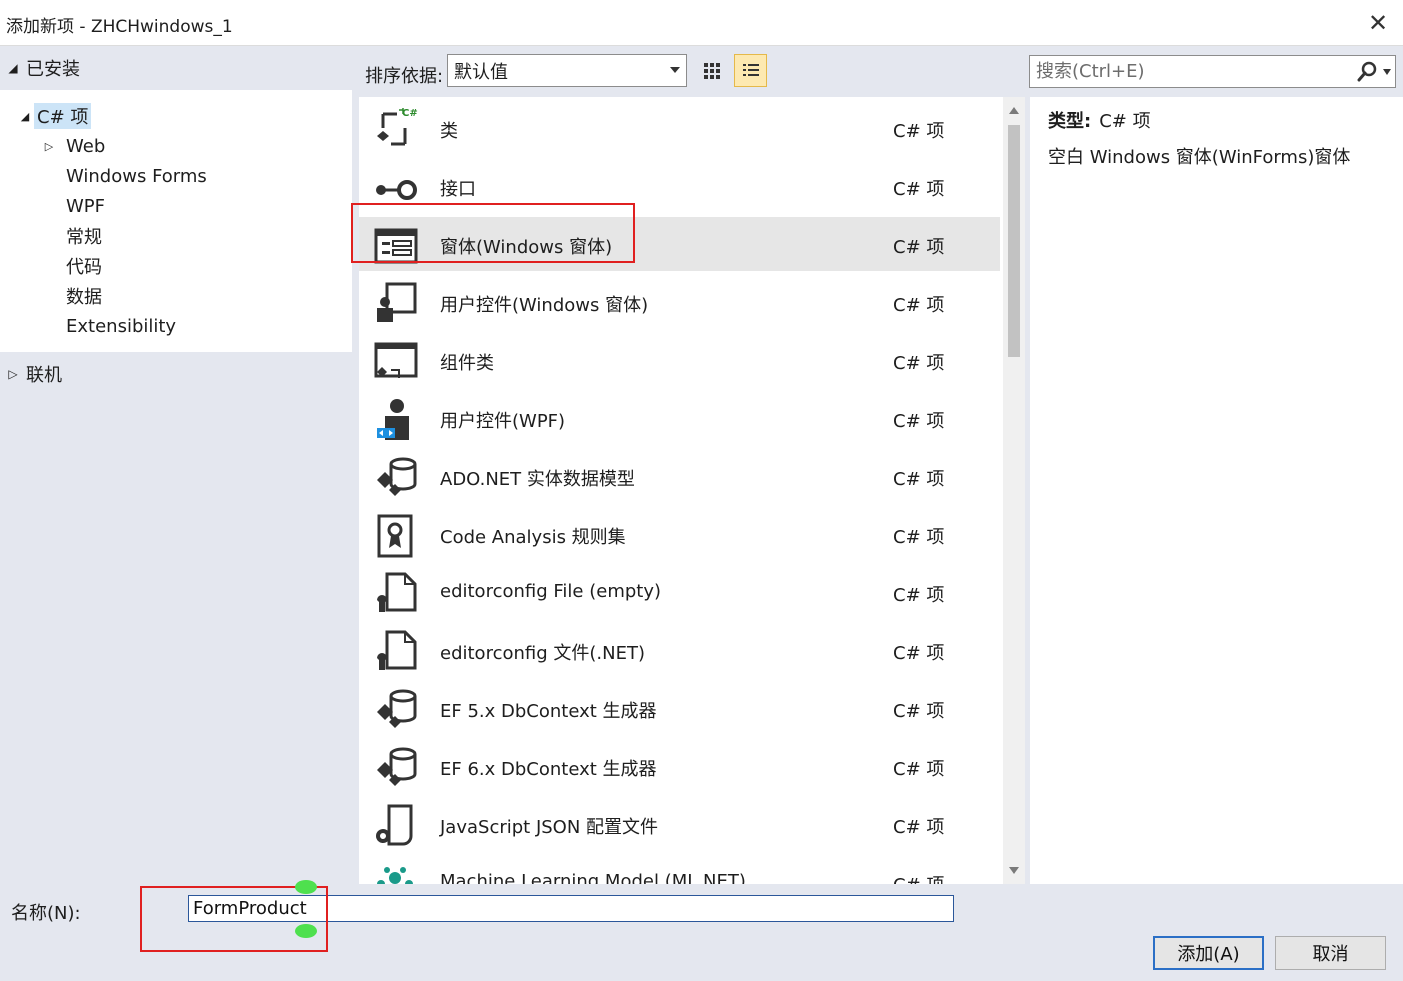 The image size is (1403, 981). I want to click on tree-item-label: 代码, so click(84, 267).